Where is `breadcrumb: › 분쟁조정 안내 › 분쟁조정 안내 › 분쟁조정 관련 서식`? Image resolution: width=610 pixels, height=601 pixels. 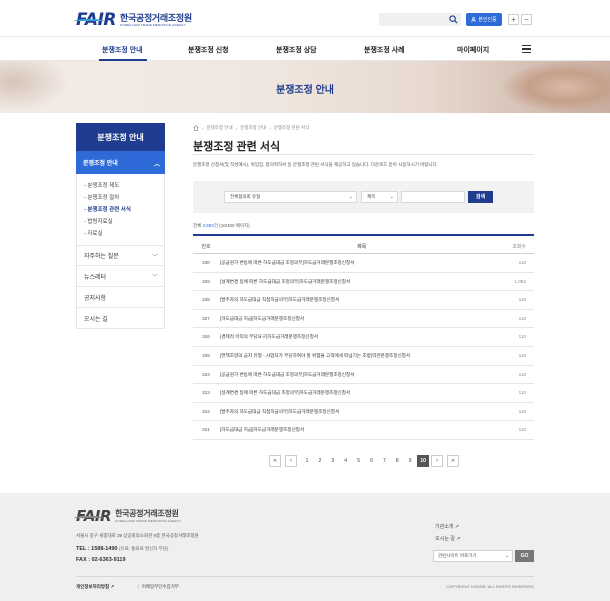 breadcrumb: › 분쟁조정 안내 › 분쟁조정 안내 › 분쟁조정 관련 서식 is located at coordinates (251, 128).